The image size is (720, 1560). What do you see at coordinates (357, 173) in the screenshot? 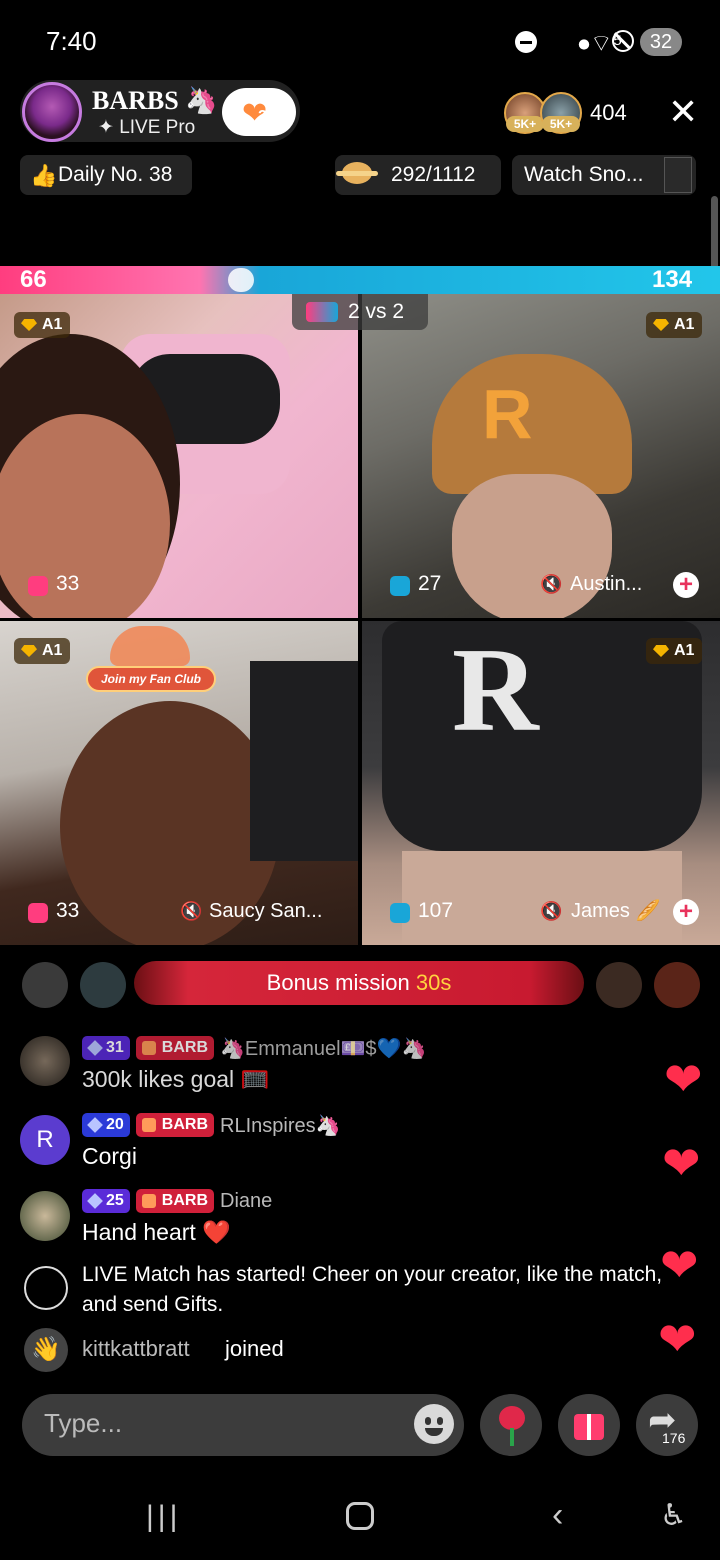
I see `planet-icon` at bounding box center [357, 173].